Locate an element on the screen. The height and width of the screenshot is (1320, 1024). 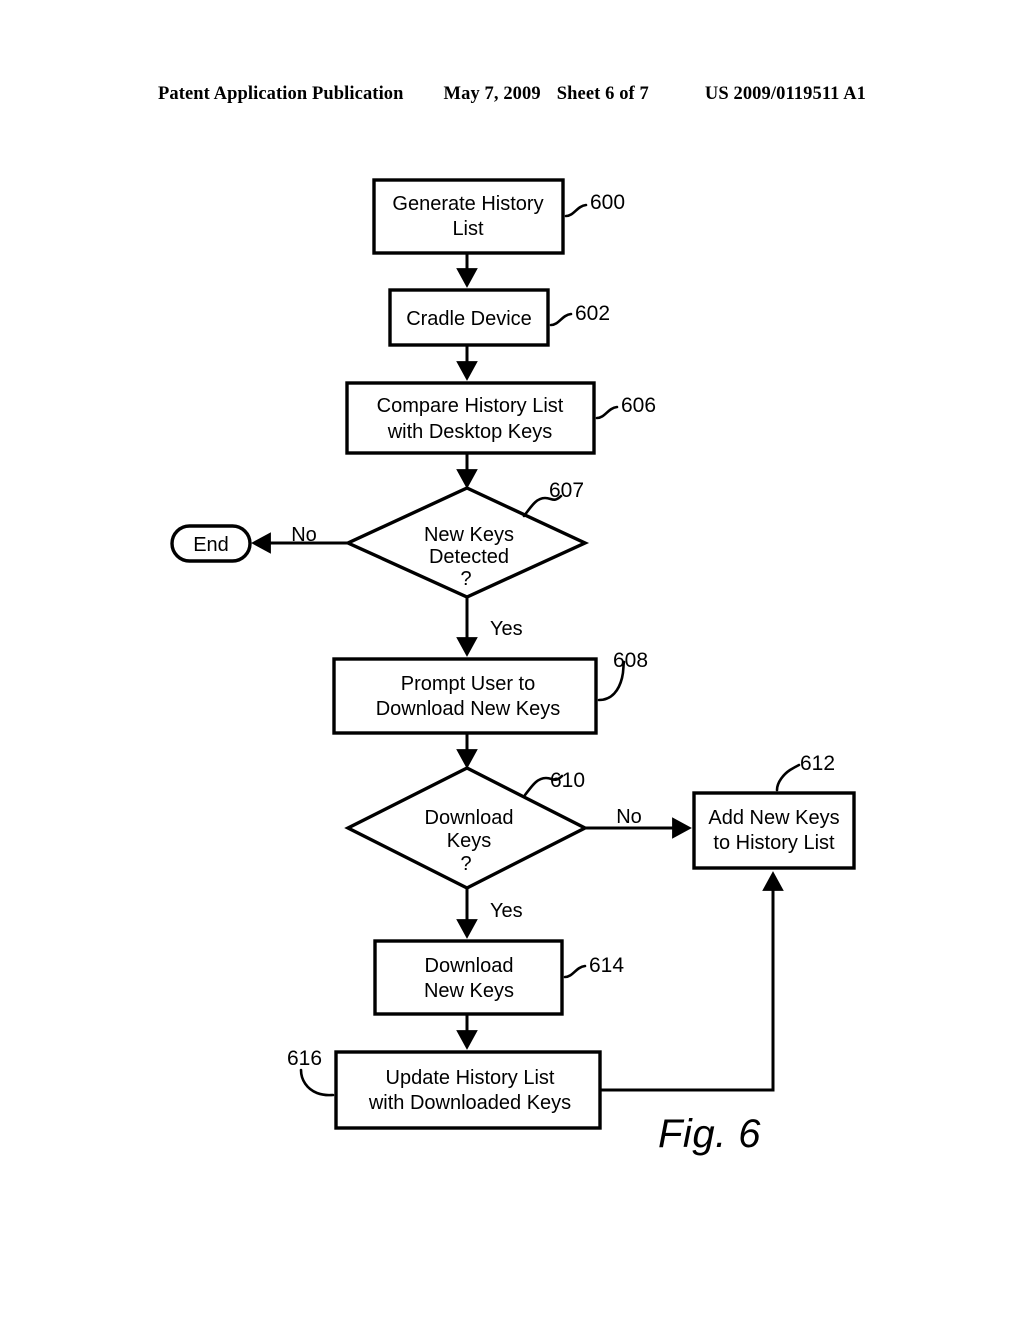
node-614-label-line1: Download is located at coordinates (469, 966).